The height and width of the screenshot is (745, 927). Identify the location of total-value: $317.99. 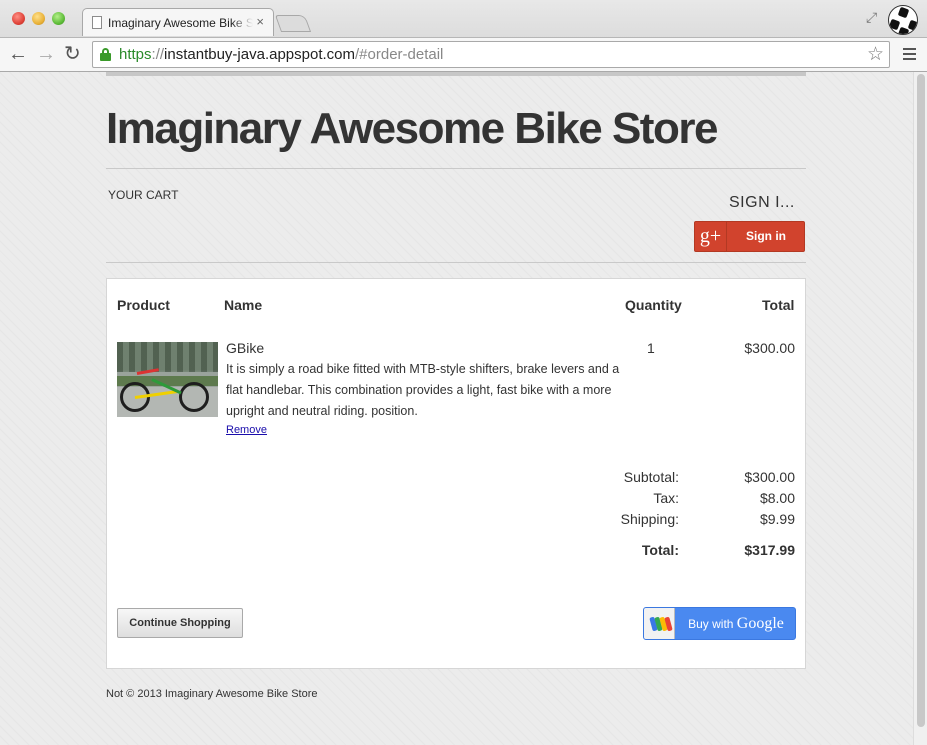
(769, 550).